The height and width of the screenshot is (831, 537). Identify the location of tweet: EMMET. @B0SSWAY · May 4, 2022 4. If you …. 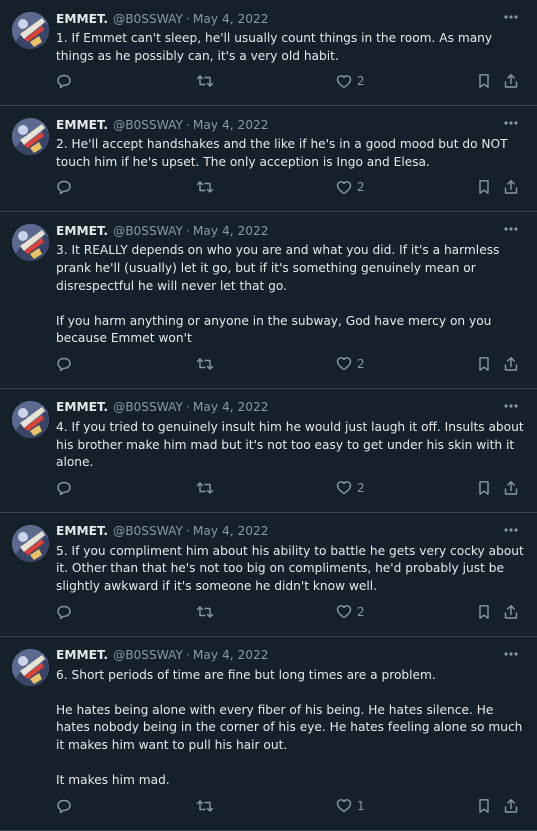
(268, 451).